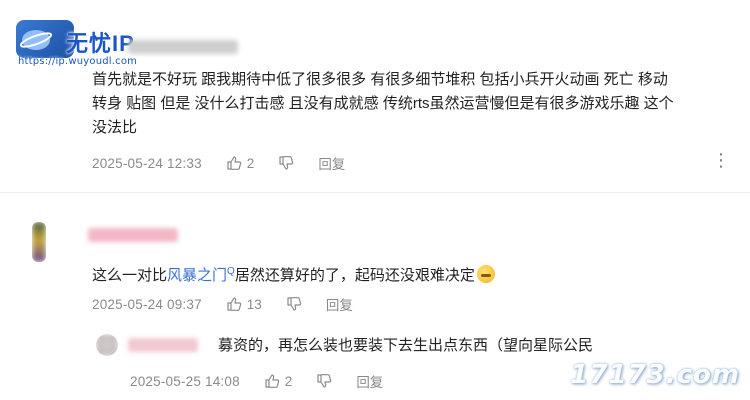 Image resolution: width=750 pixels, height=400 pixels. What do you see at coordinates (147, 163) in the screenshot?
I see `comment-1-timestamp: 2025-05-24 12:33` at bounding box center [147, 163].